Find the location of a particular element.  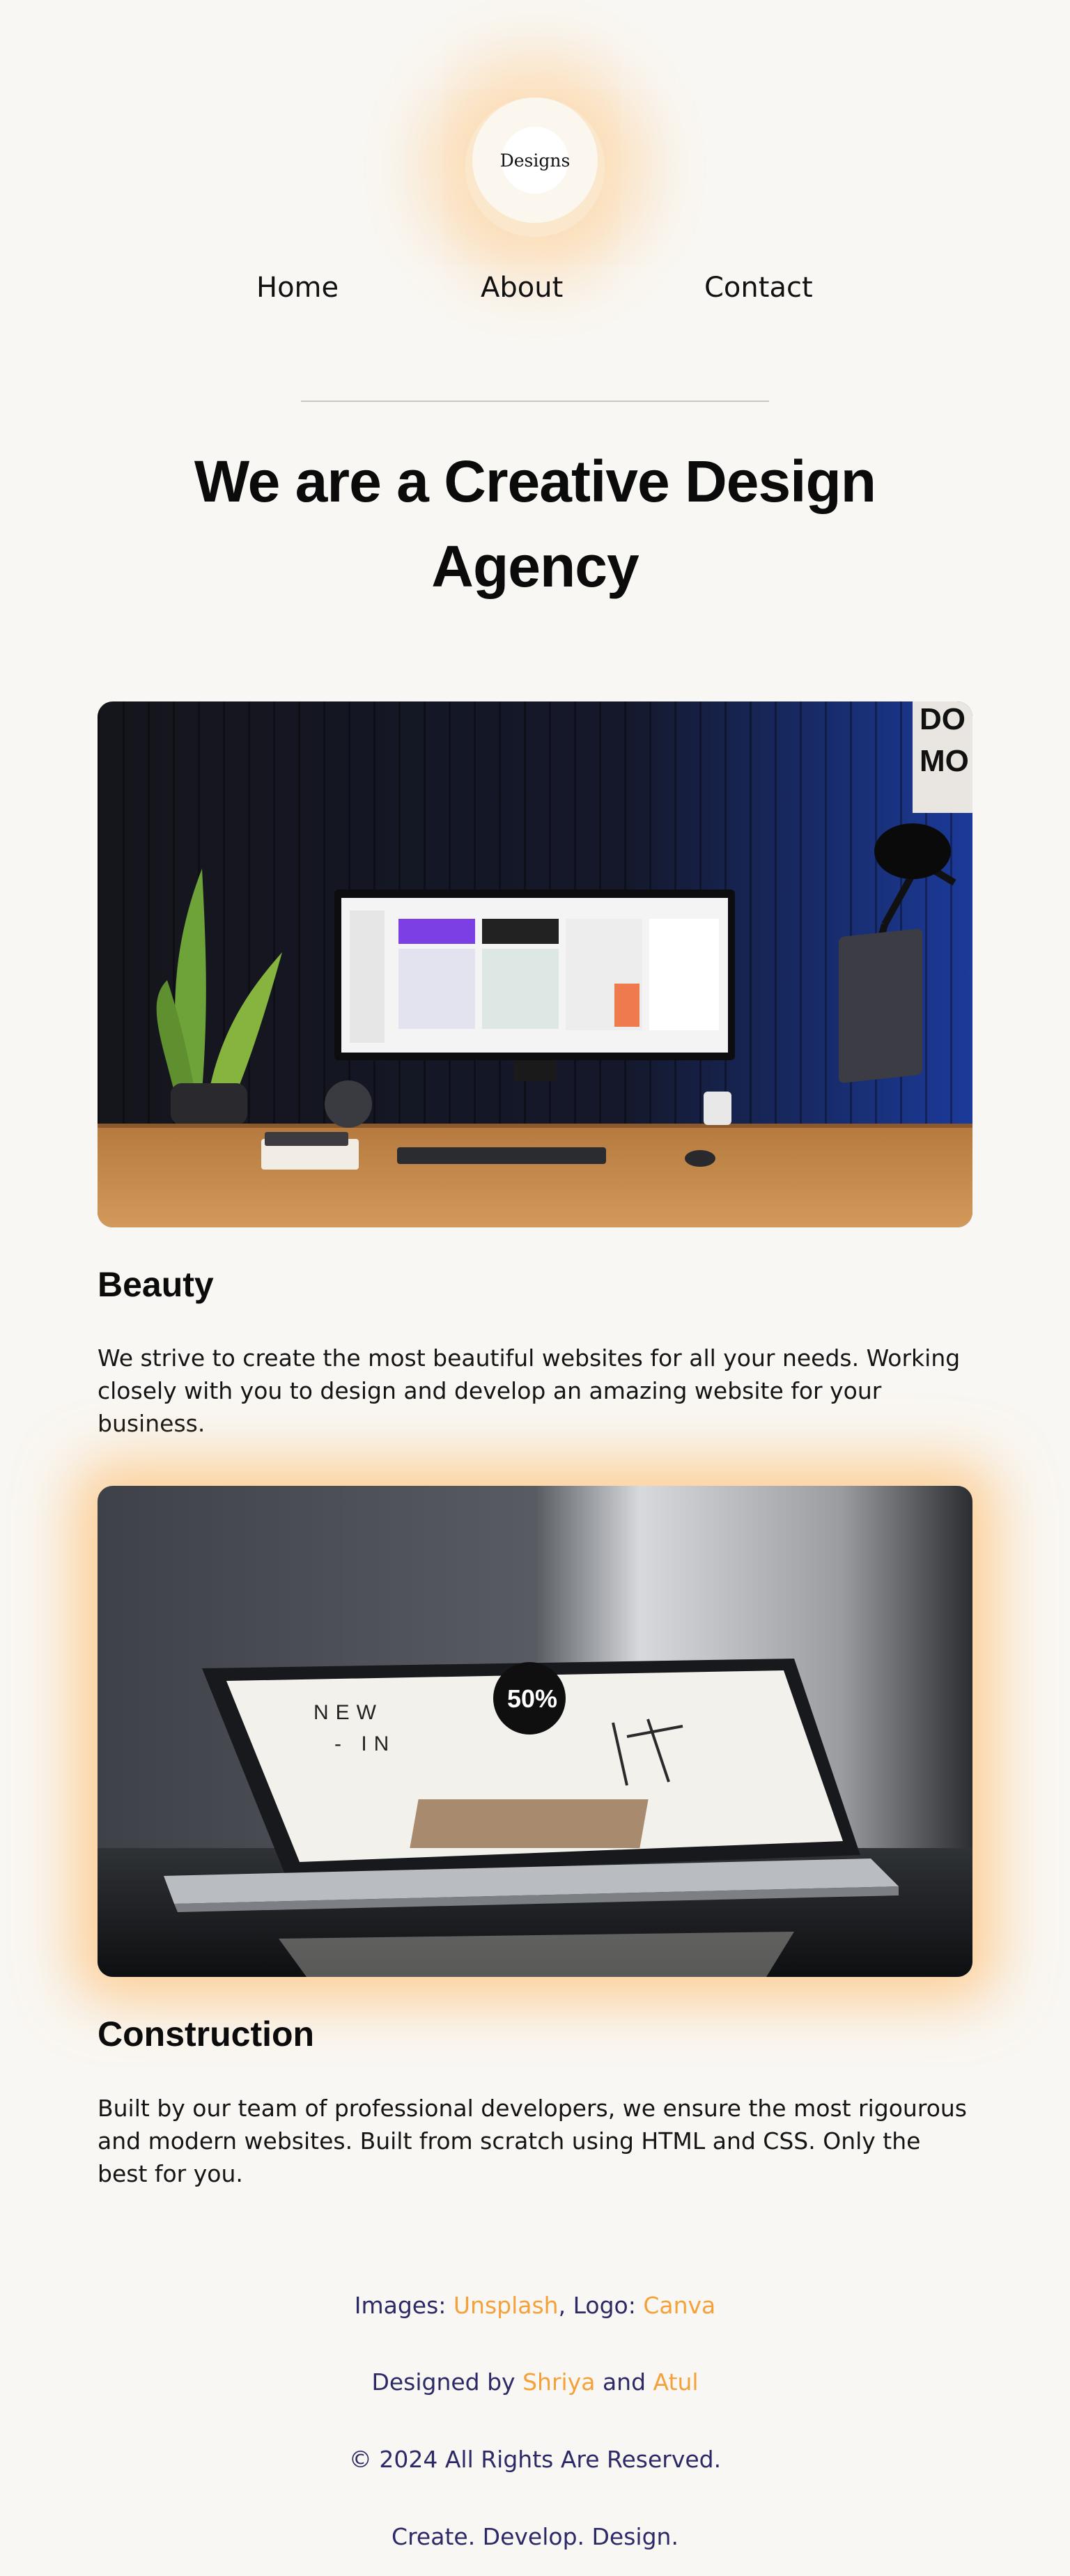

footer-designers: Designed by Shriya and Atul is located at coordinates (535, 2382).